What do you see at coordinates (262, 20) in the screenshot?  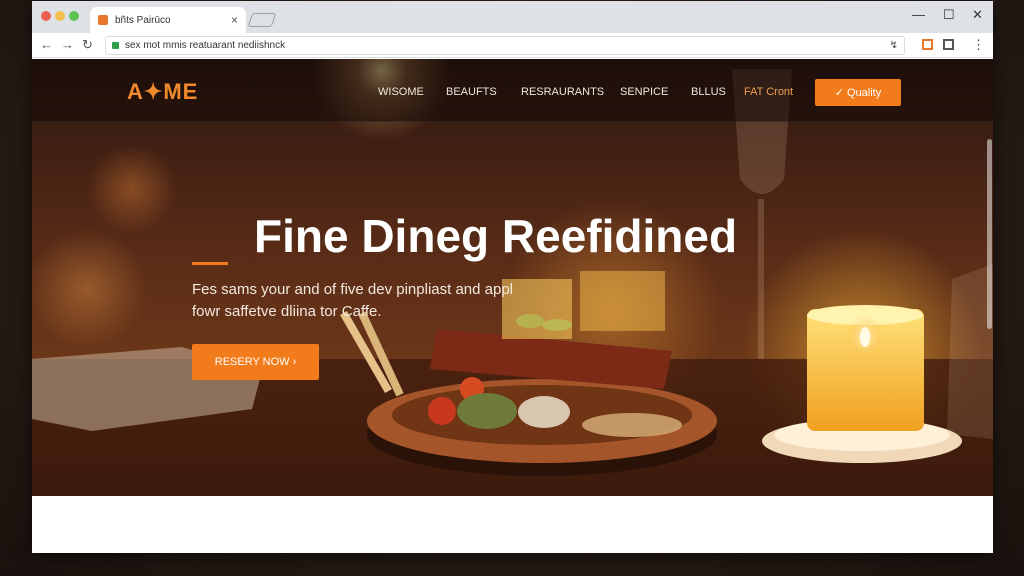 I see `new-tab-button` at bounding box center [262, 20].